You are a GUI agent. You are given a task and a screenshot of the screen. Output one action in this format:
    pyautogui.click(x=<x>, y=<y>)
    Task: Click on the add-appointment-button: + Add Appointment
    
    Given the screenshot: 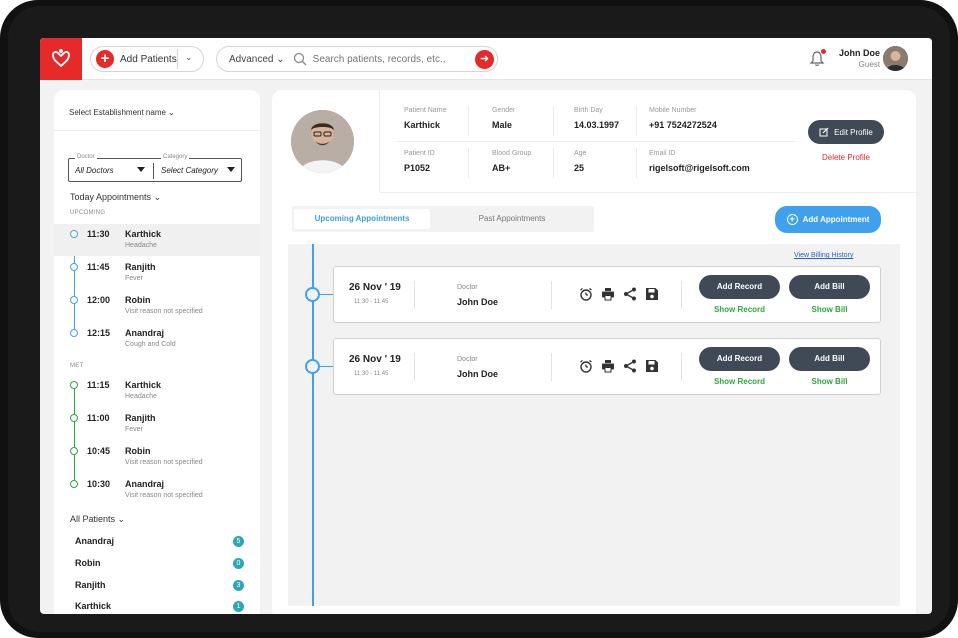 What is the action you would take?
    pyautogui.click(x=828, y=219)
    